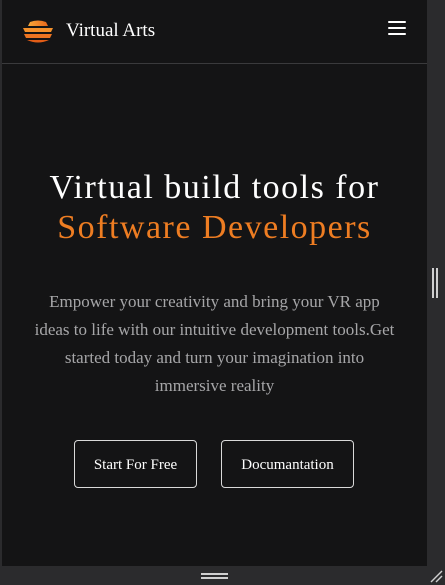  What do you see at coordinates (110, 31) in the screenshot?
I see `brand-name: Virtual Arts` at bounding box center [110, 31].